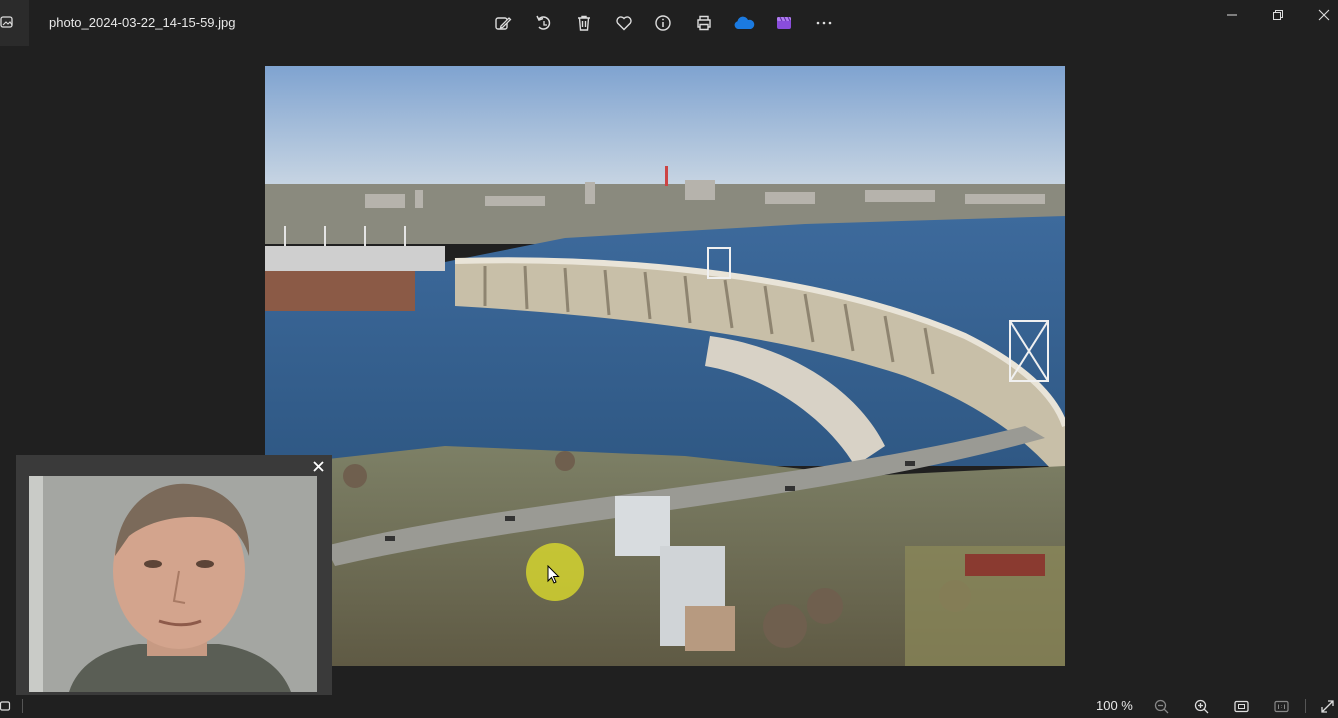 This screenshot has width=1338, height=718. I want to click on rotate-button, so click(544, 23).